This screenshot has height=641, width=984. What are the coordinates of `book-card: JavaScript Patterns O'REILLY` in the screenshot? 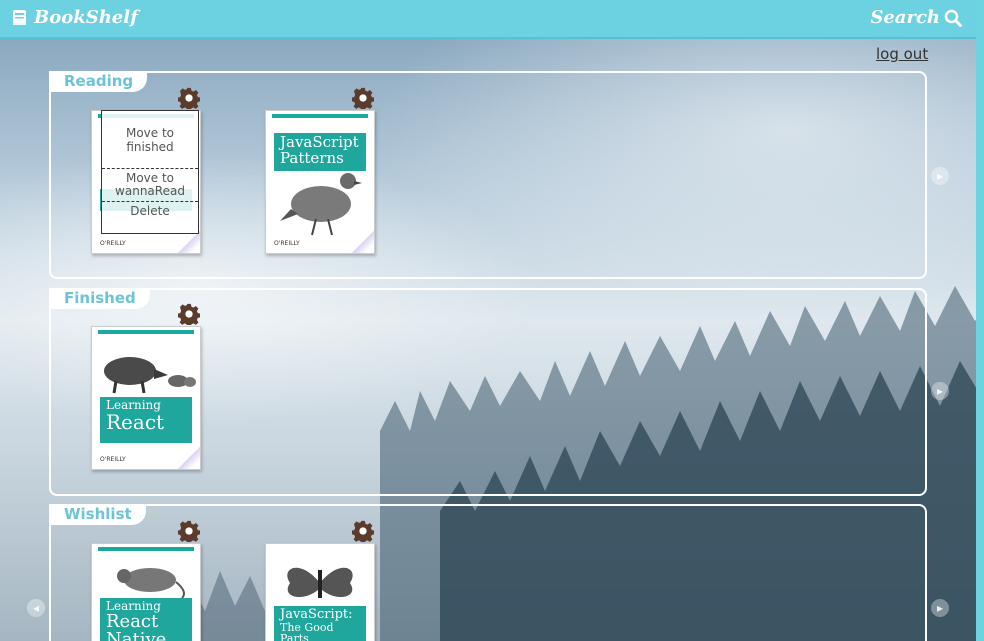 It's located at (320, 182).